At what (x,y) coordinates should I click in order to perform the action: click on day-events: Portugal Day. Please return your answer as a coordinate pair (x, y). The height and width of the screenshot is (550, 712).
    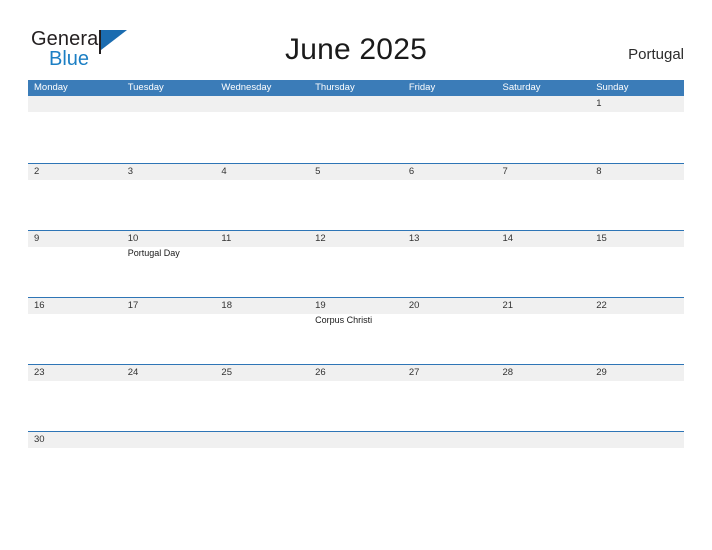
    Looking at the image, I should click on (172, 253).